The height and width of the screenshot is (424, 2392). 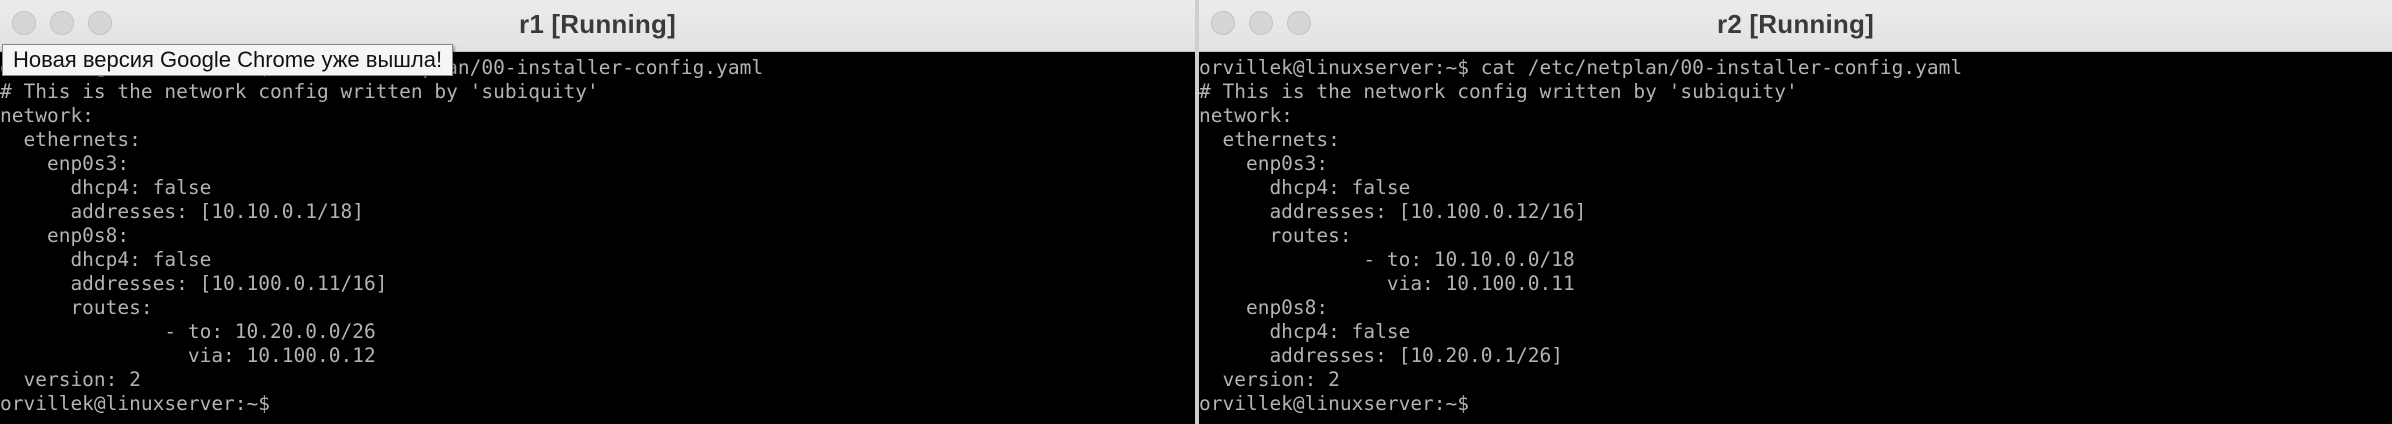 I want to click on terminal-line: - to: 10.10.0.0/18, so click(x=1387, y=259).